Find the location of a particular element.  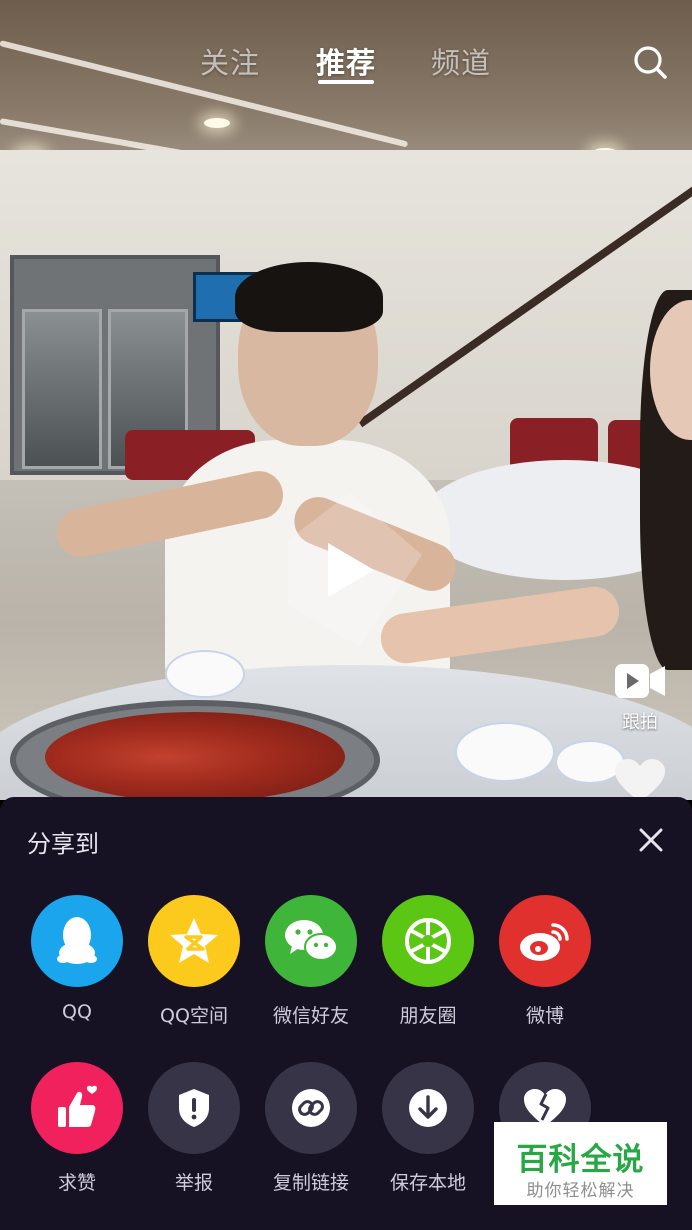

link-icon is located at coordinates (311, 1108).